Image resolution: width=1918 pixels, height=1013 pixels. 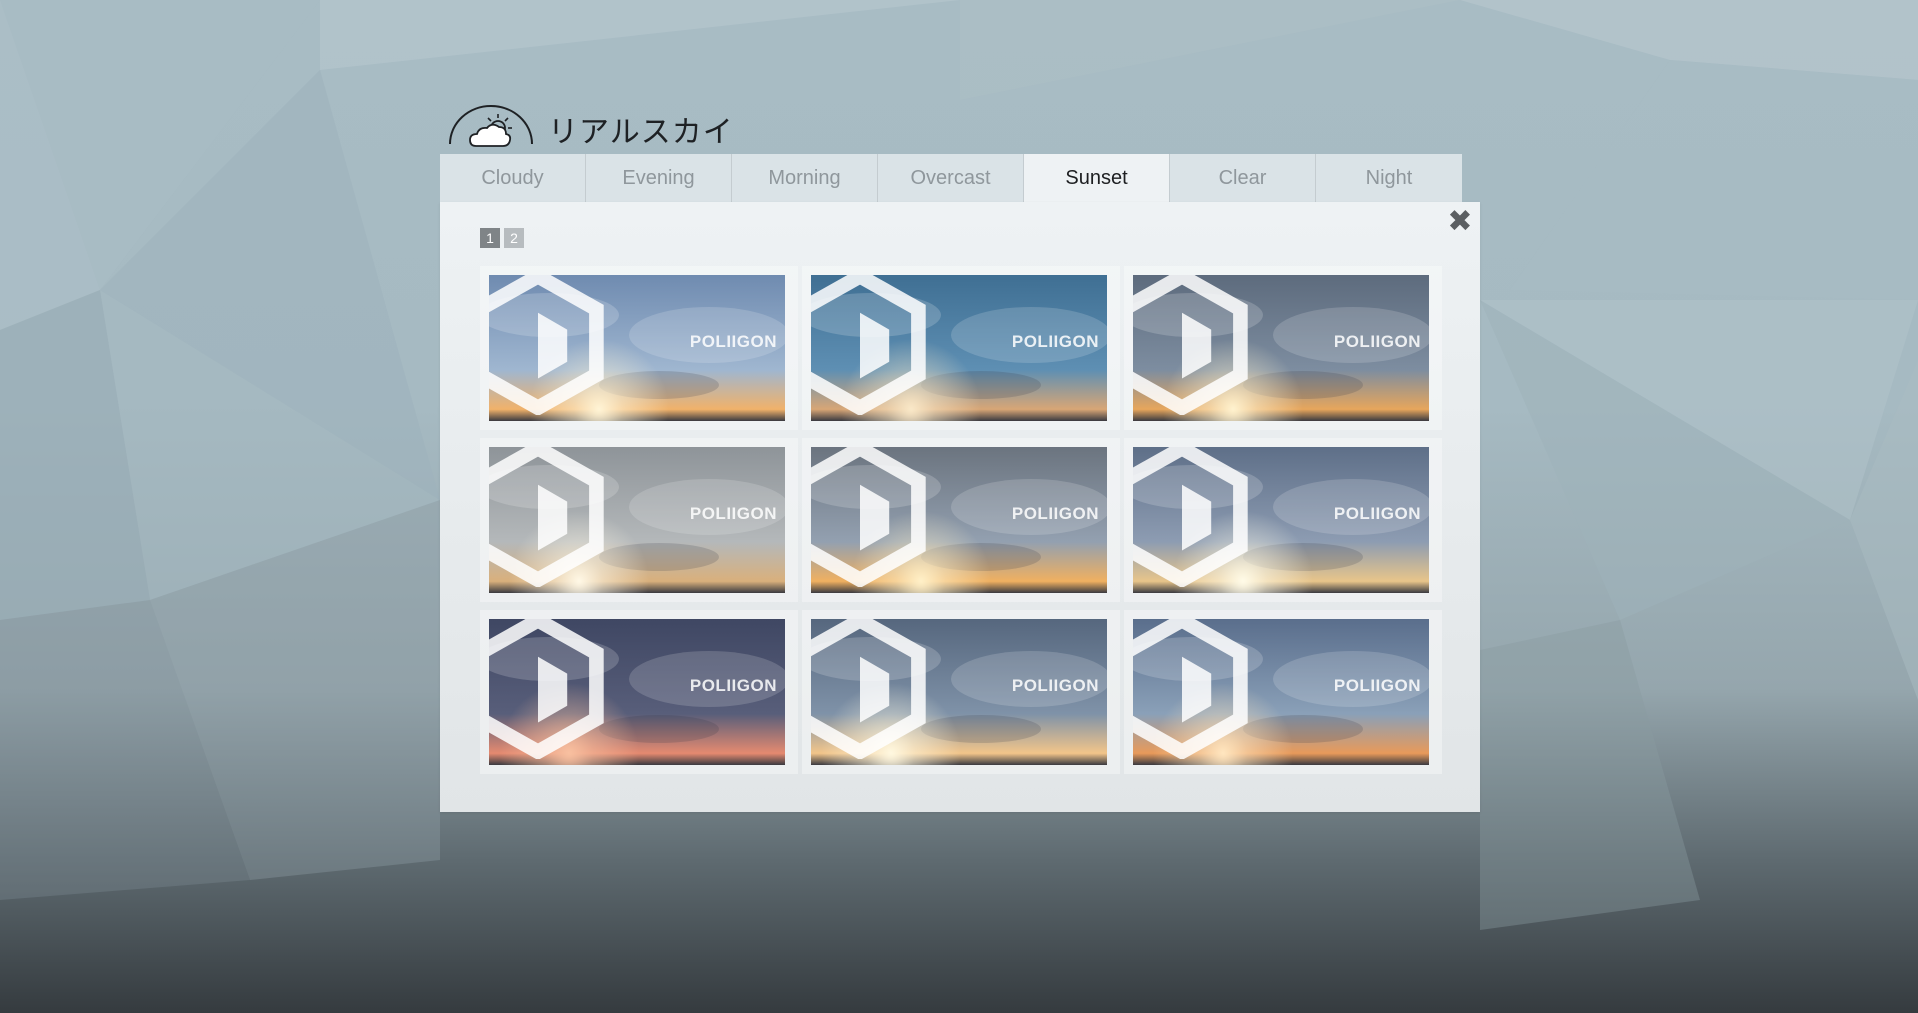 What do you see at coordinates (1243, 178) in the screenshot?
I see `tab-clear: Clear` at bounding box center [1243, 178].